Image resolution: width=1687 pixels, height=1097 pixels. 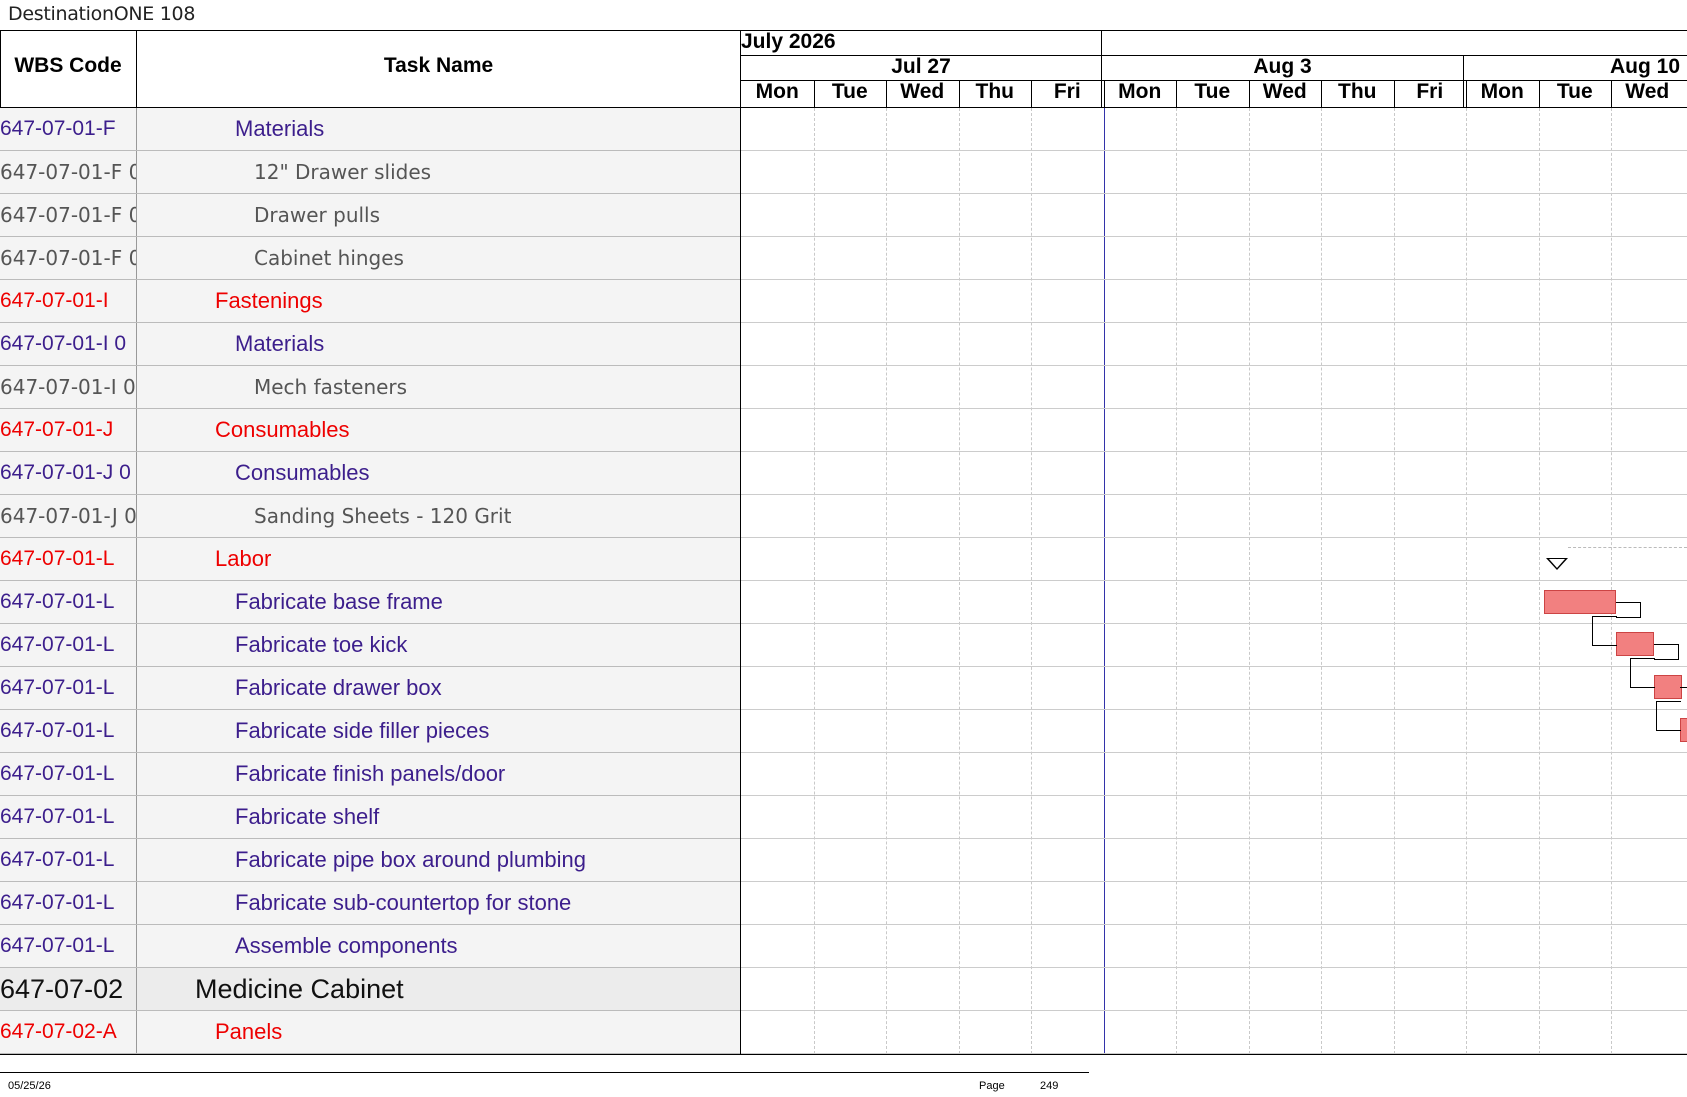 I want to click on table-row: 647-07-01-I Fastenings, so click(x=843, y=301).